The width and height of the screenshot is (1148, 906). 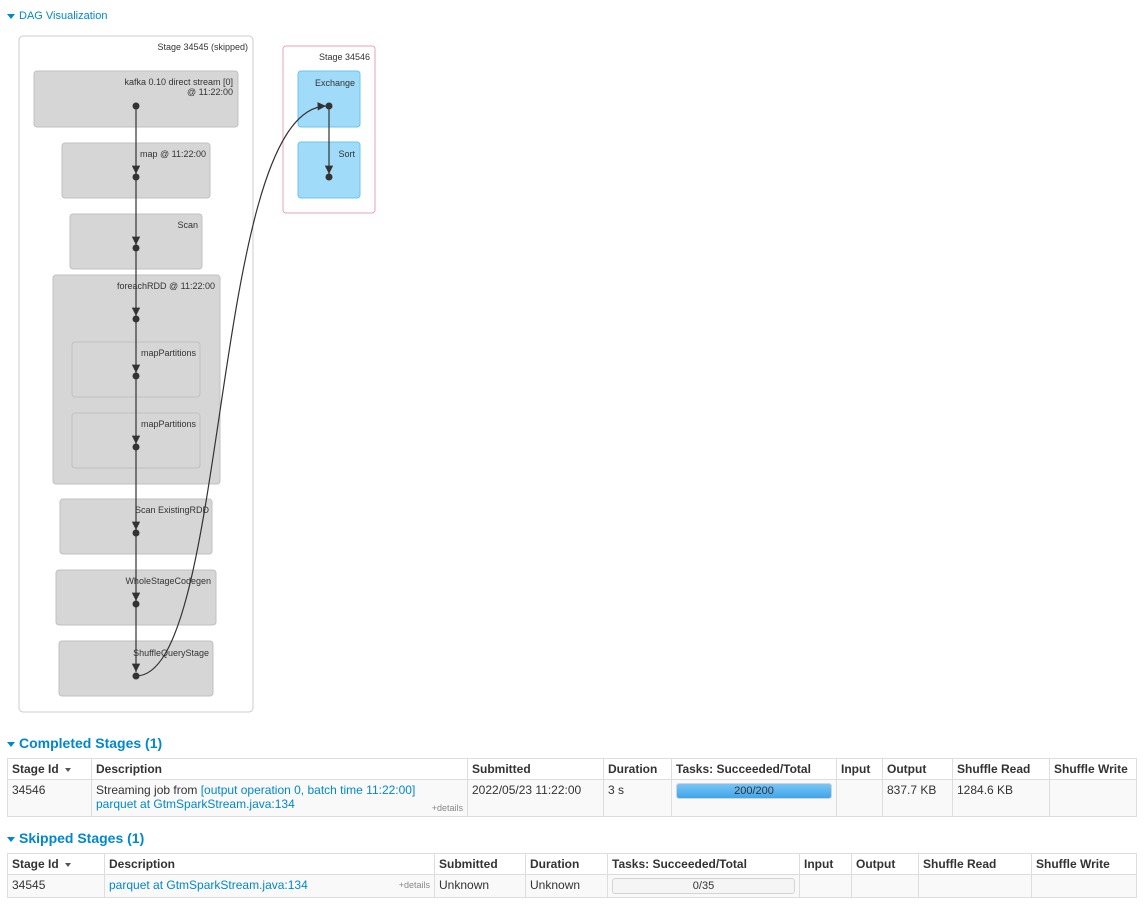 I want to click on cell-shuffle-read, so click(x=975, y=886).